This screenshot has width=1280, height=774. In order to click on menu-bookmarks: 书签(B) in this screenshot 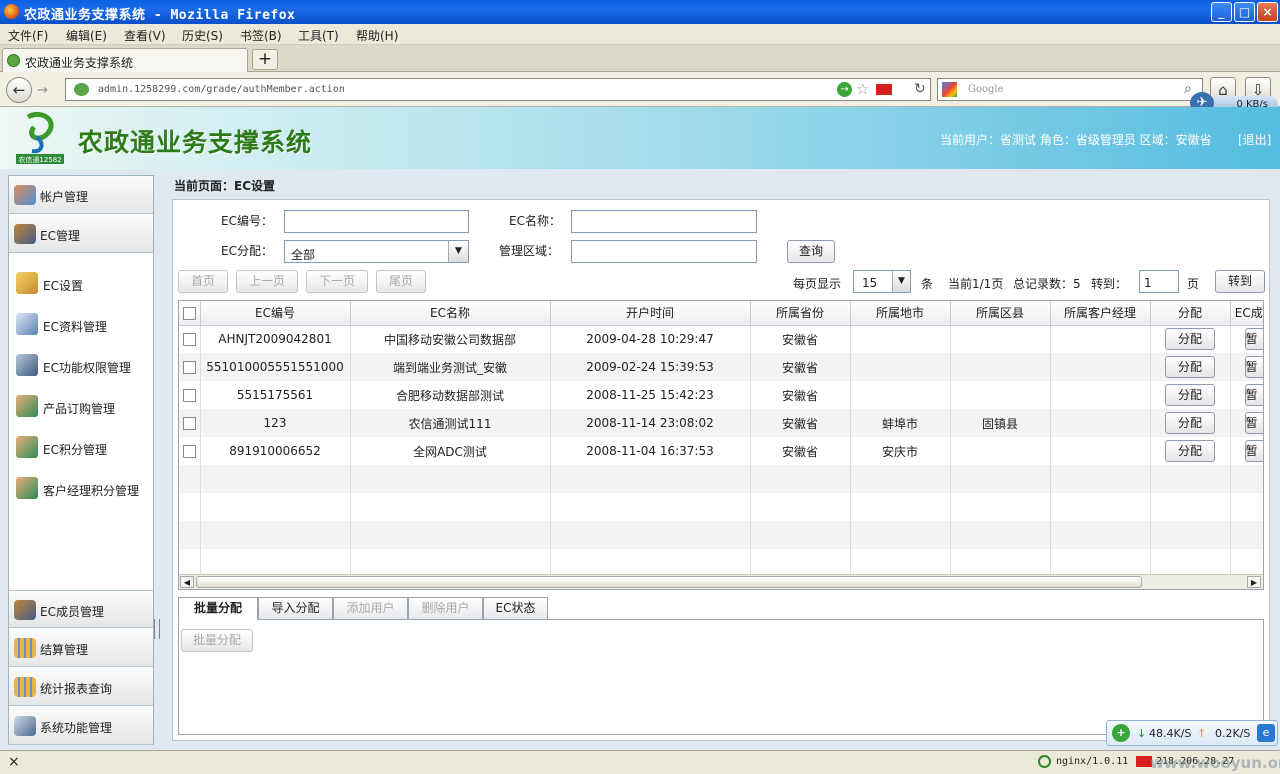, I will do `click(261, 35)`.